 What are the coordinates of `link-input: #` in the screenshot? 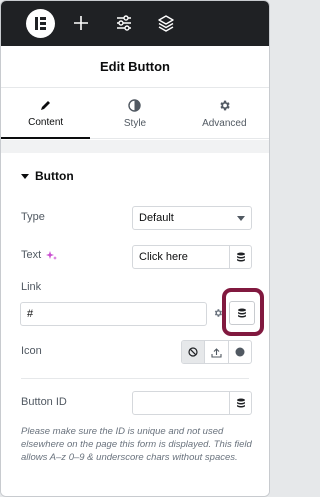 It's located at (113, 314).